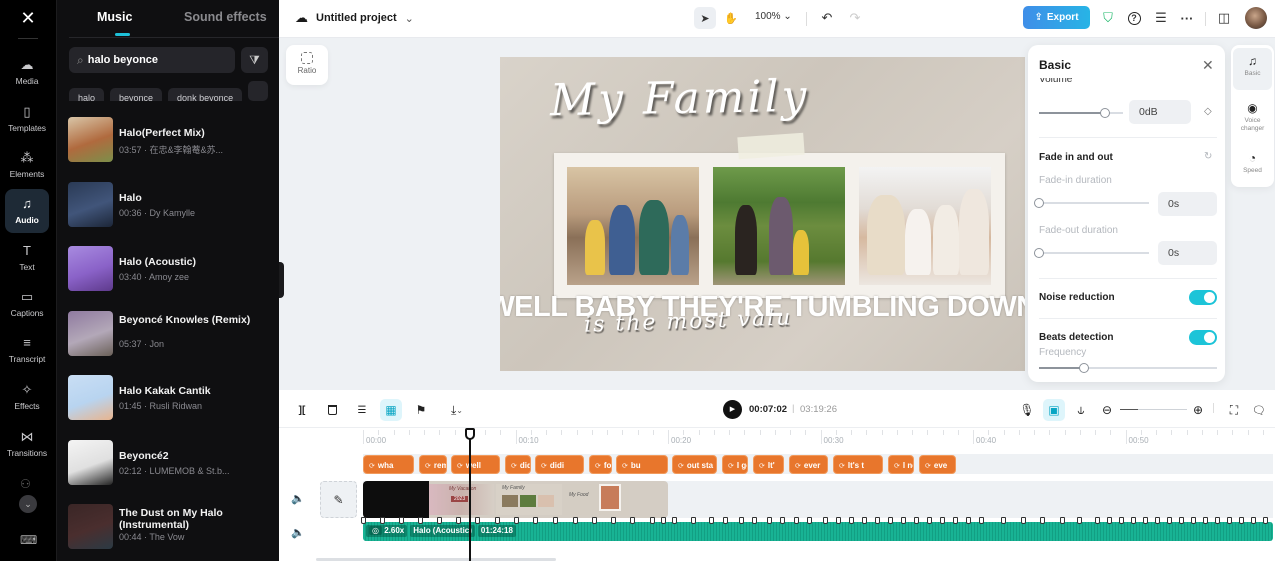 The image size is (1275, 561). I want to click on zoom-select: 100% ⌄, so click(773, 16).